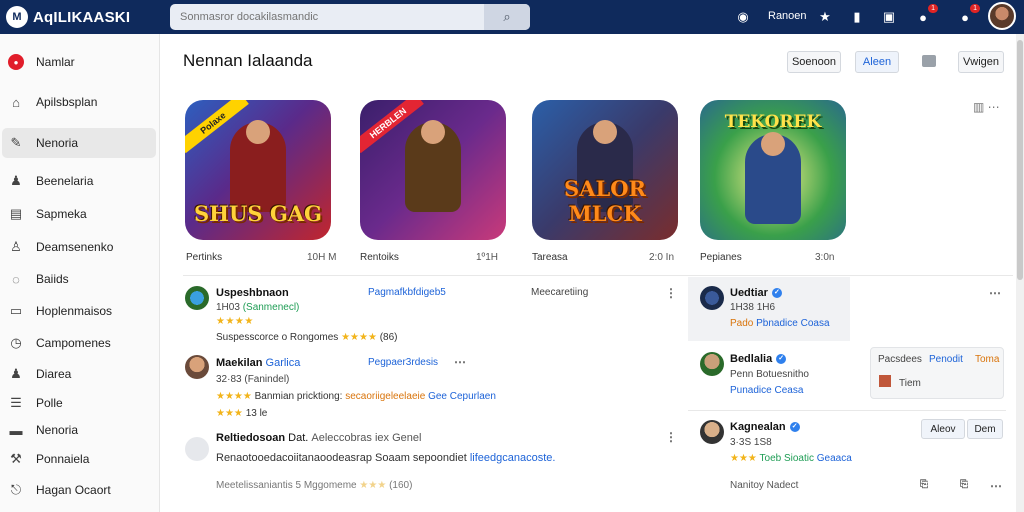  I want to click on app-logo: M AqILIKAASKI, so click(68, 17).